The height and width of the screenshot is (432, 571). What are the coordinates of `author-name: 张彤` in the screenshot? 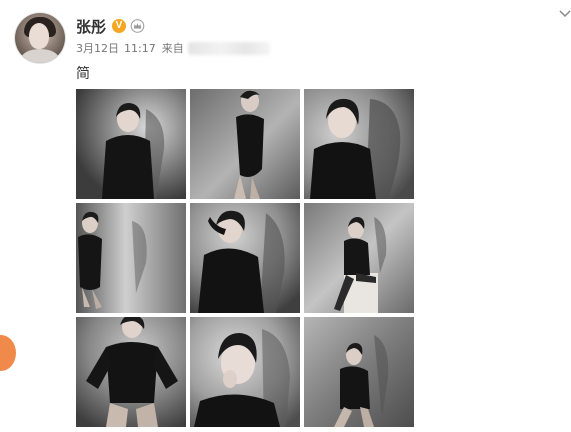 It's located at (91, 26).